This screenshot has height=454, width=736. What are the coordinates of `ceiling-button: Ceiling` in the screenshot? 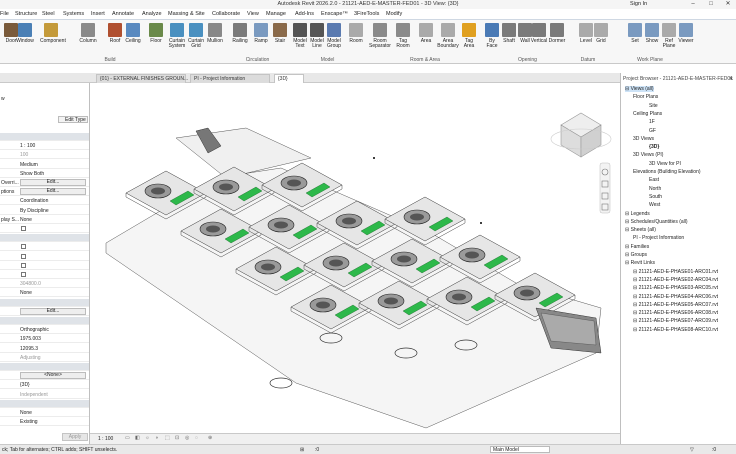 It's located at (133, 39).